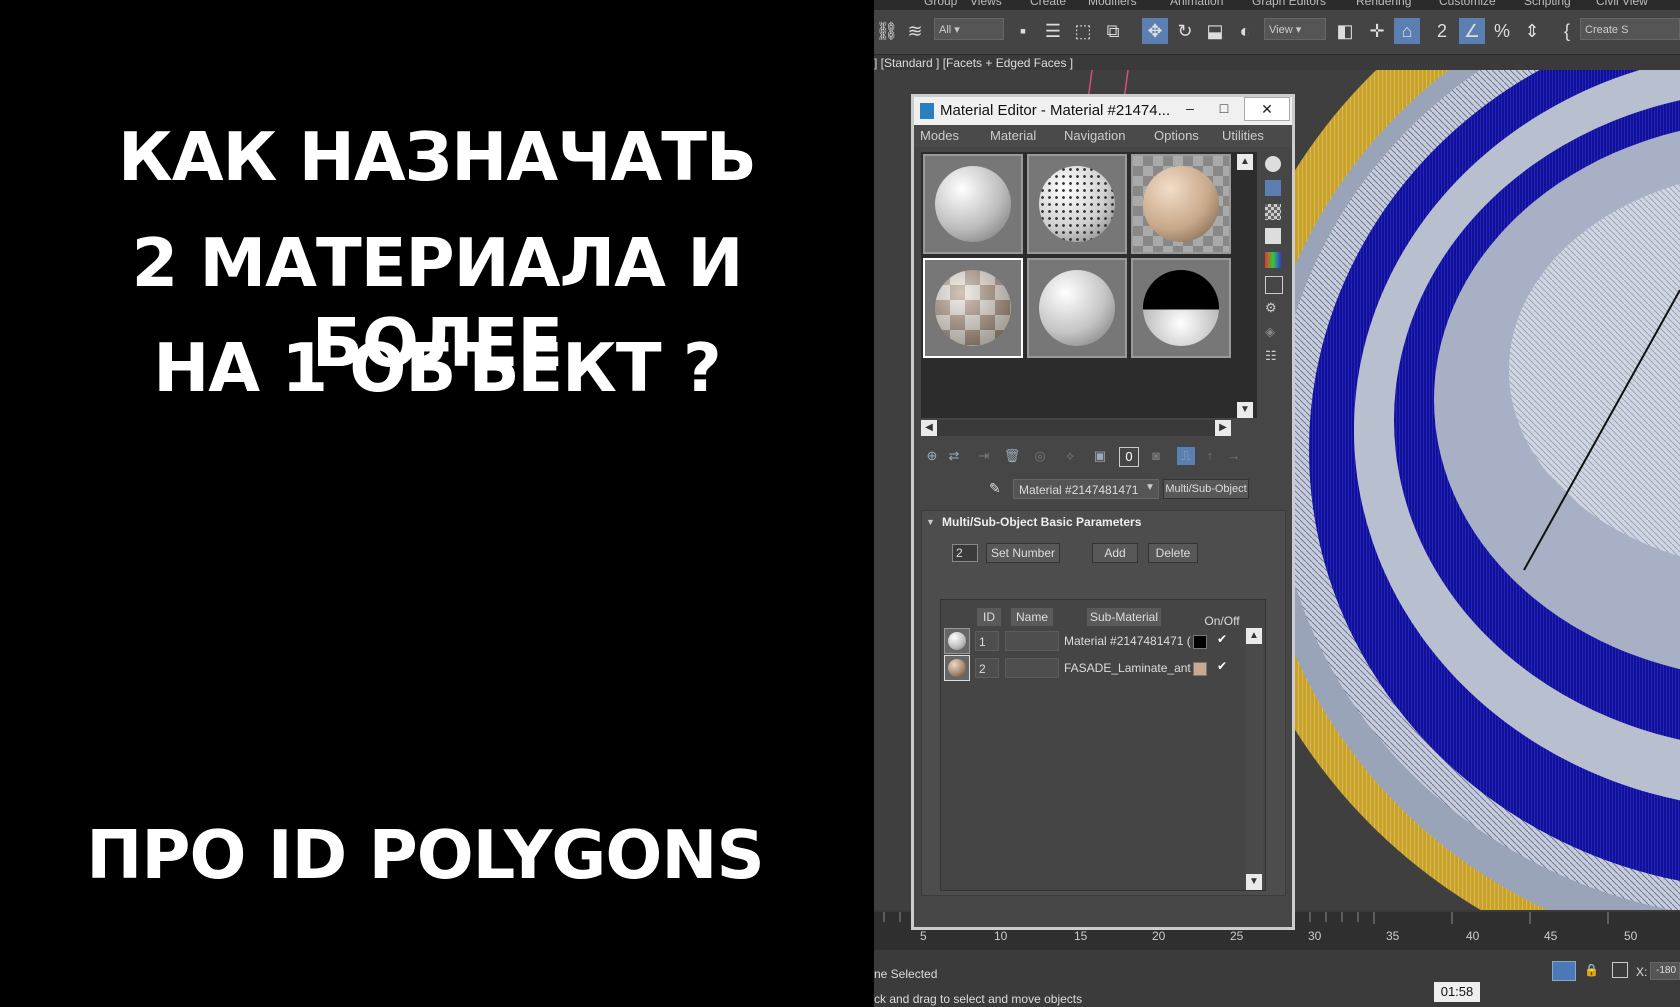 The width and height of the screenshot is (1680, 1007). What do you see at coordinates (1150, 487) in the screenshot?
I see `chevron-down-icon: ▼` at bounding box center [1150, 487].